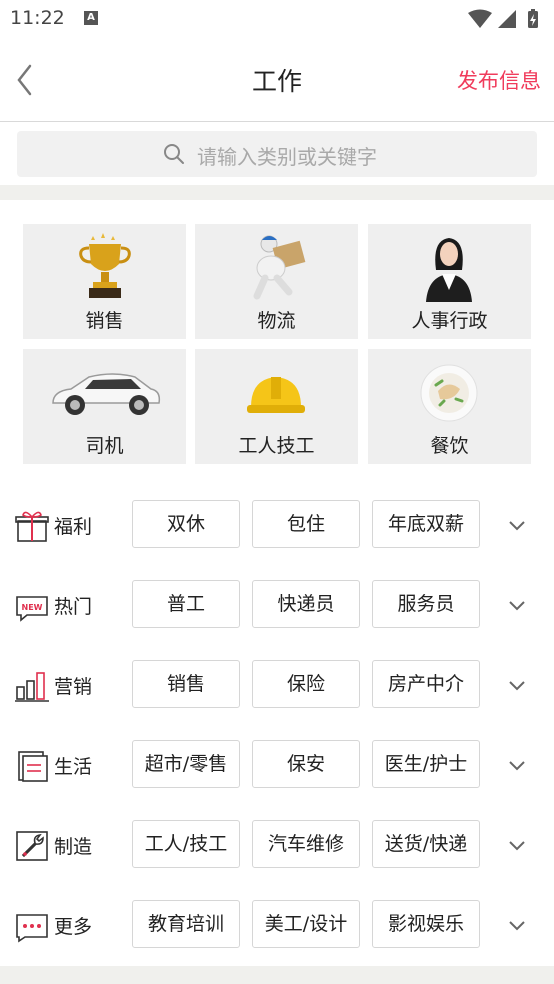 The image size is (554, 984). I want to click on tag-button: 超市/零售, so click(186, 764).